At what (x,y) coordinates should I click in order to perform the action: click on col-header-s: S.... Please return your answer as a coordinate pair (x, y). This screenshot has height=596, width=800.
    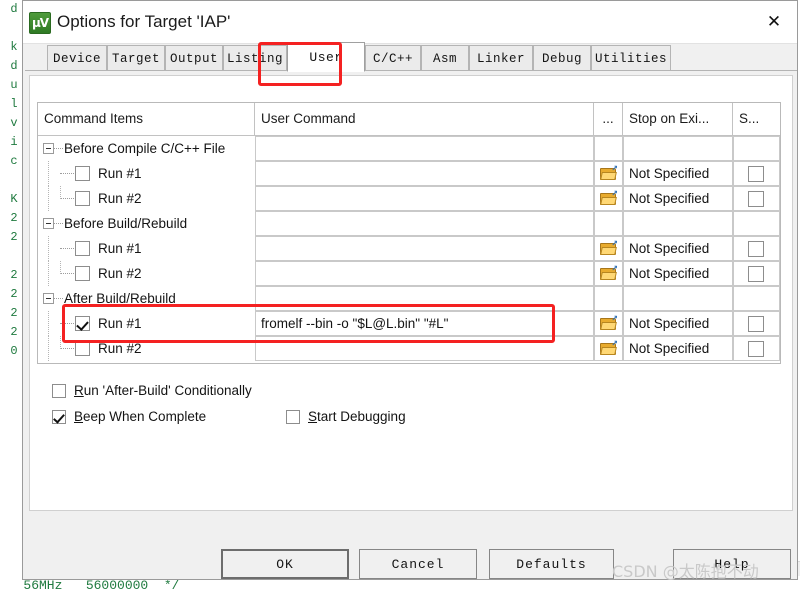
    Looking at the image, I should click on (756, 119).